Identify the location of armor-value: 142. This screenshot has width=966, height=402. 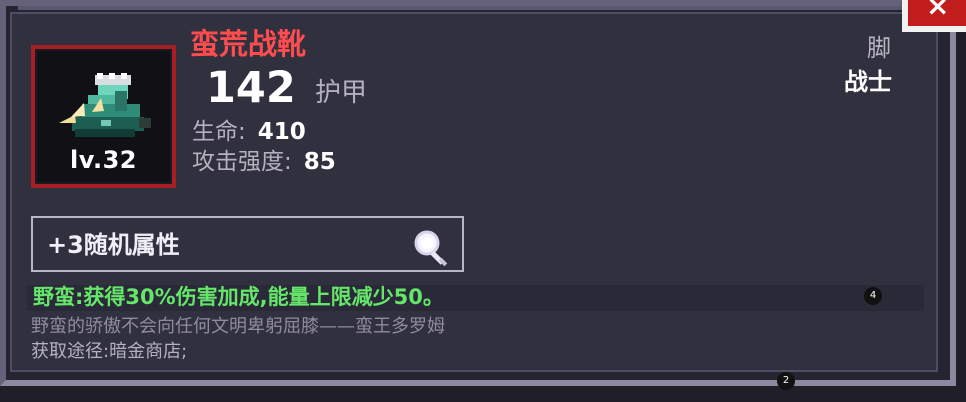
(251, 88).